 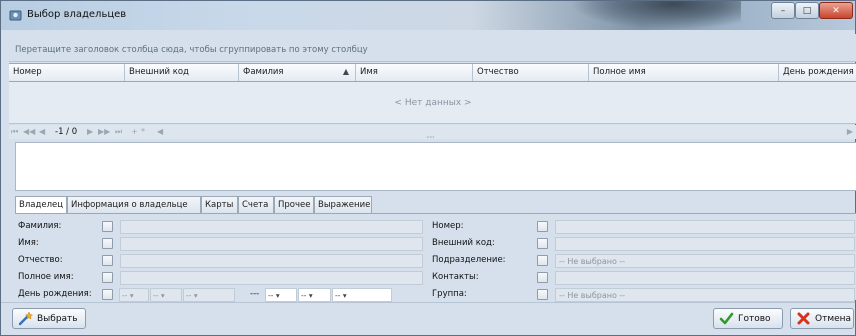 I want to click on patronymic-field, so click(x=271, y=261).